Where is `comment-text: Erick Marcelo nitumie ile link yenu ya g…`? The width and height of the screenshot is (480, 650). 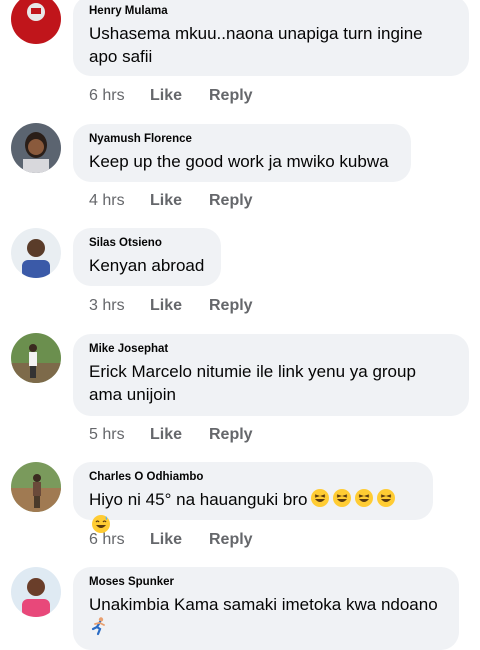
comment-text: Erick Marcelo nitumie ile link yenu ya g… is located at coordinates (252, 383).